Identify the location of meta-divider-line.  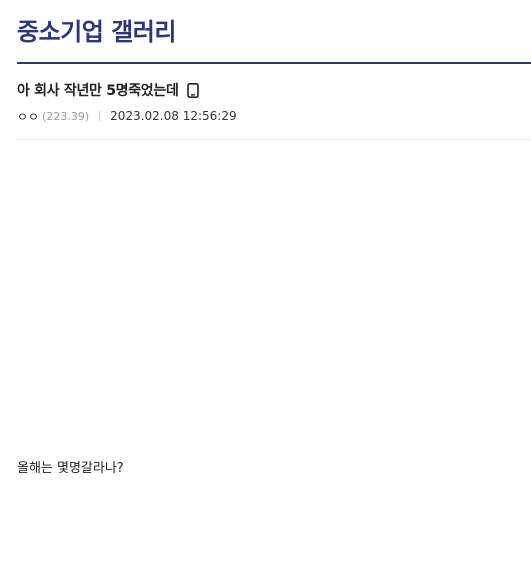
(274, 139).